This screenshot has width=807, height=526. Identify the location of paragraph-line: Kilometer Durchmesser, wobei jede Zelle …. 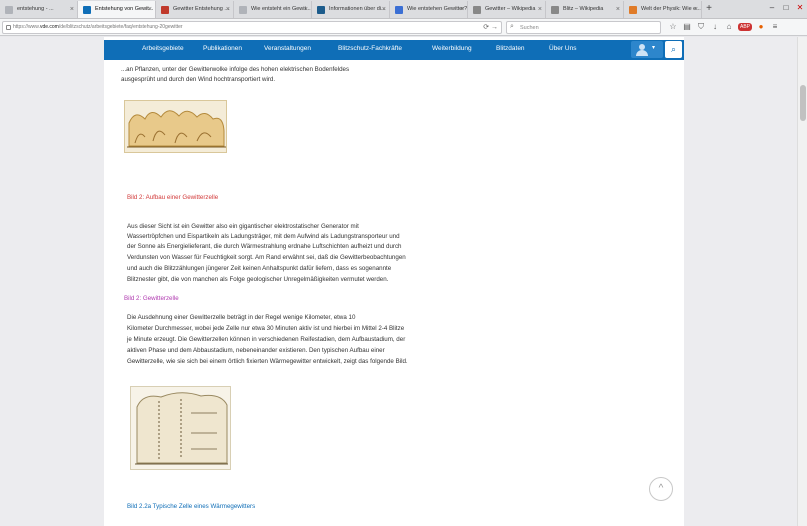
(266, 328).